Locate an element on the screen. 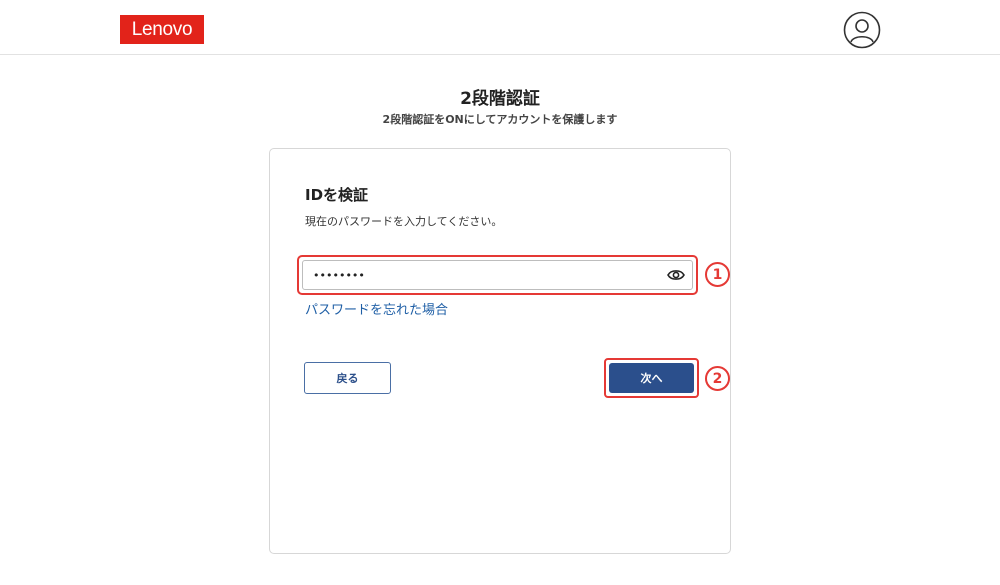 The height and width of the screenshot is (585, 1000). forgot-password-link: パスワードを忘れた場合 is located at coordinates (376, 308).